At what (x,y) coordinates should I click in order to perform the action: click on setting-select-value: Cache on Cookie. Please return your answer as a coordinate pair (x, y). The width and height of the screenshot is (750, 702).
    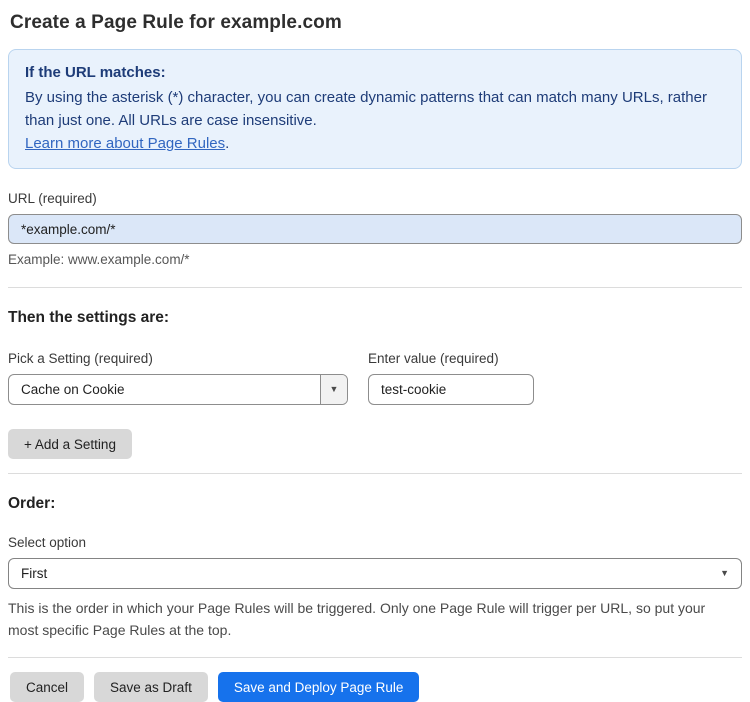
    Looking at the image, I should click on (73, 389).